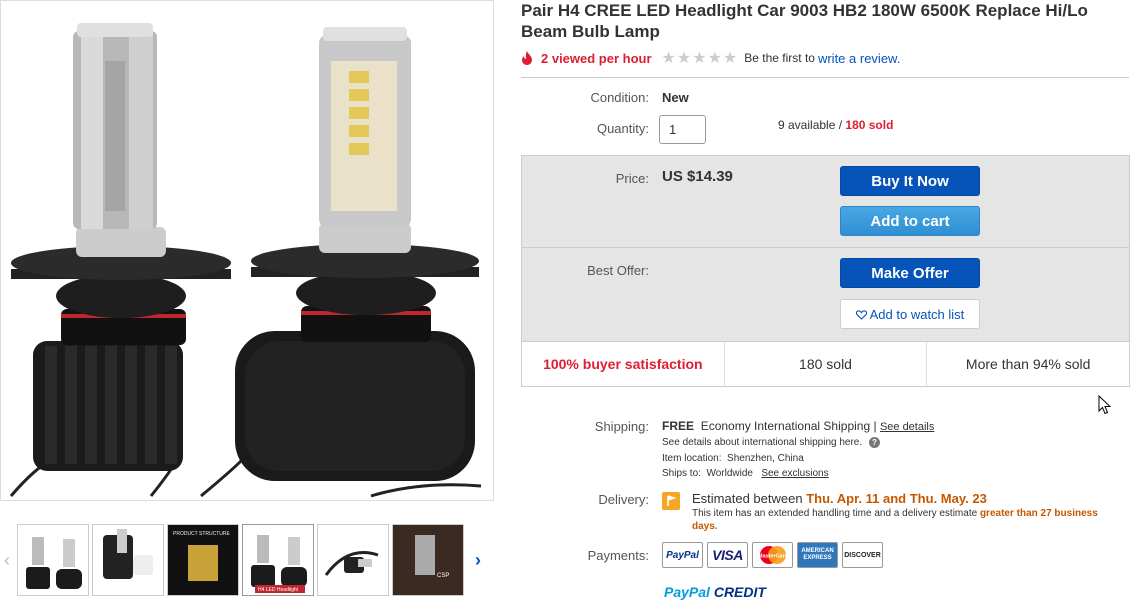 This screenshot has height=610, width=1139. I want to click on thumbnail-image: CSP, so click(428, 560).